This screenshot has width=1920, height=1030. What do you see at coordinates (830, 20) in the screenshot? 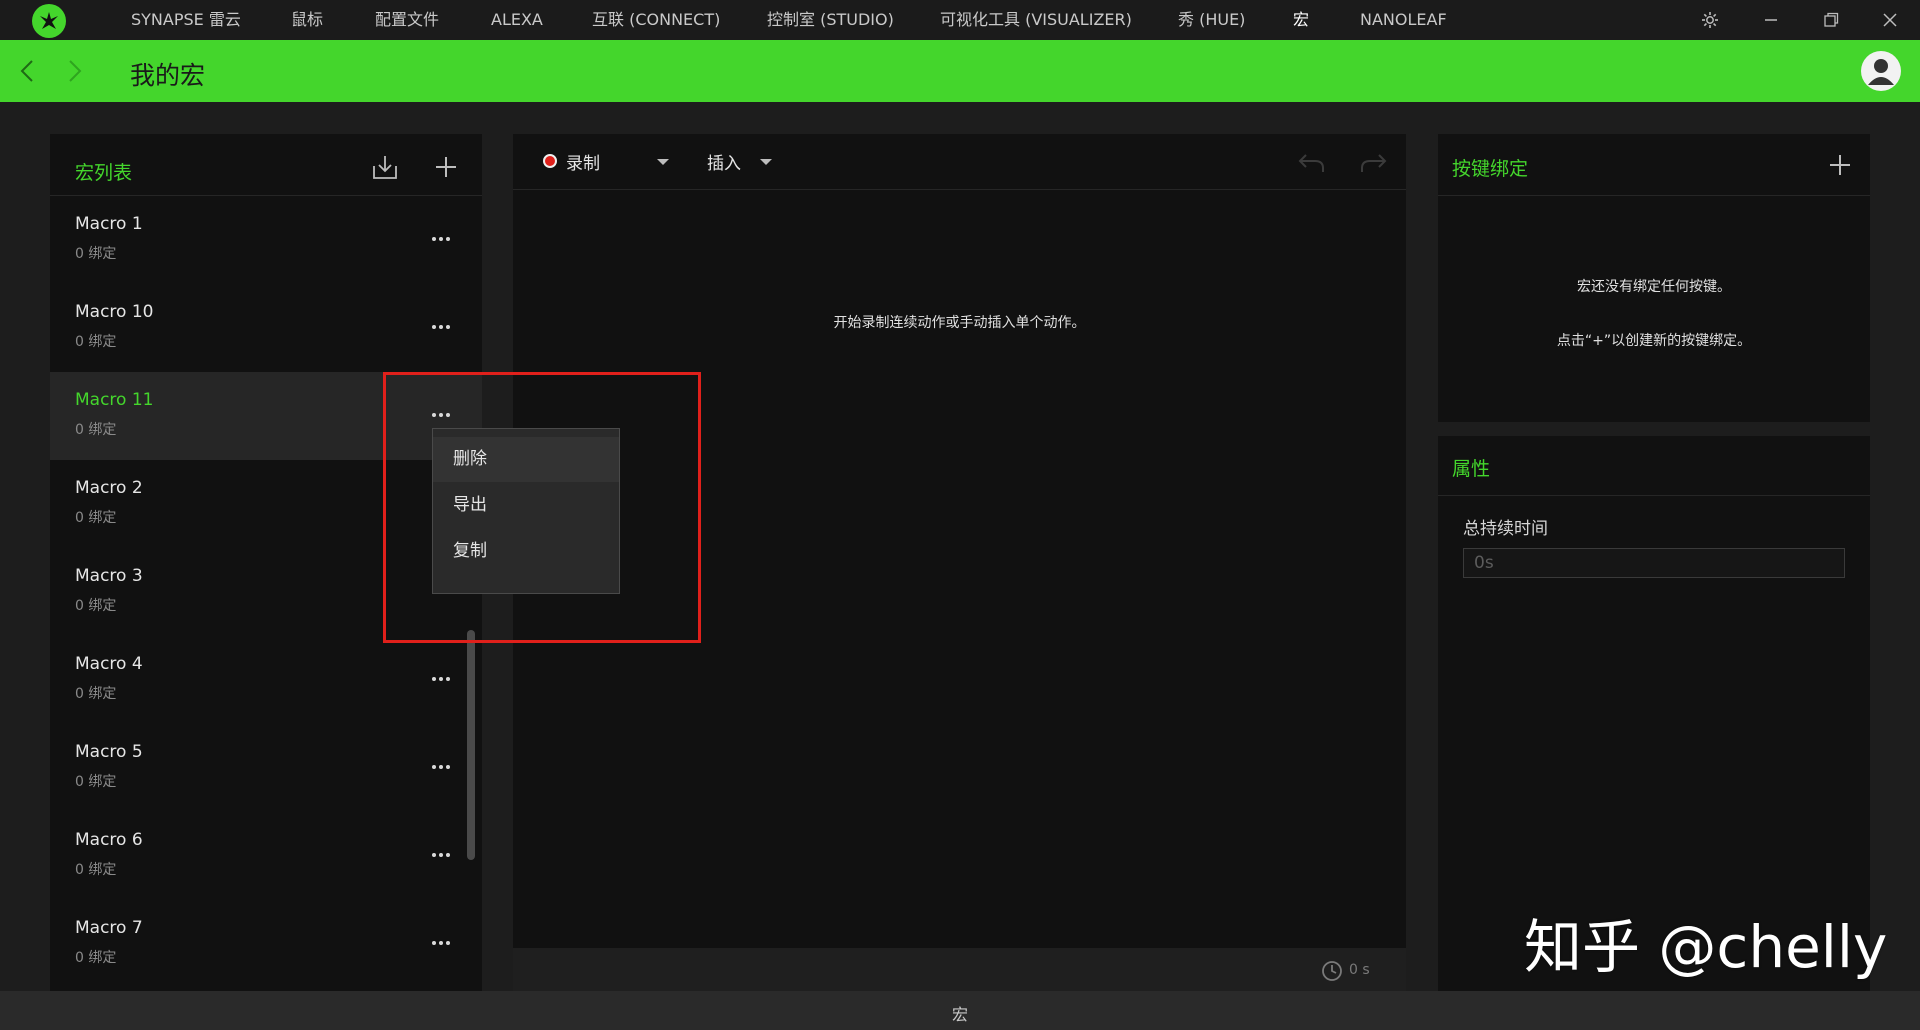
I see `nav-studio: 控制室 (STUDIO)` at bounding box center [830, 20].